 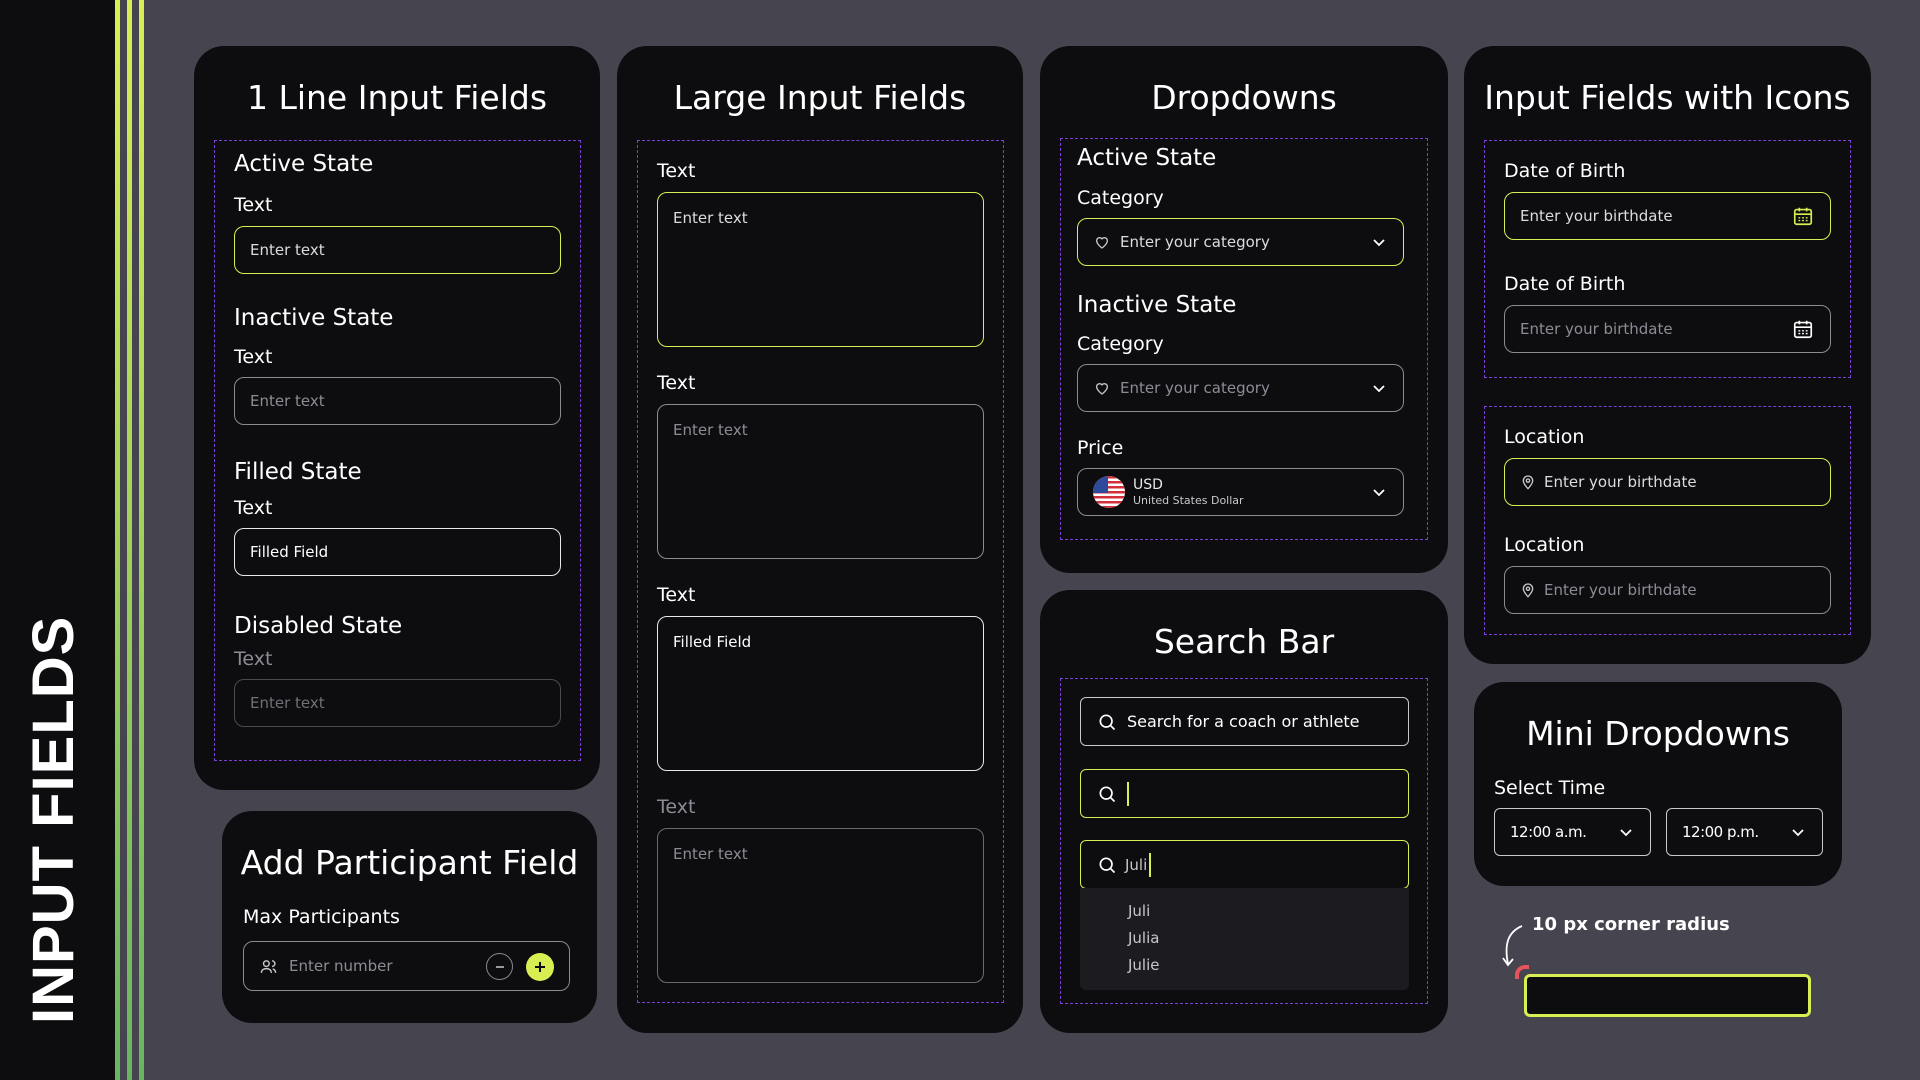 What do you see at coordinates (1240, 492) in the screenshot?
I see `currency-dropdown: USD United States Dollar` at bounding box center [1240, 492].